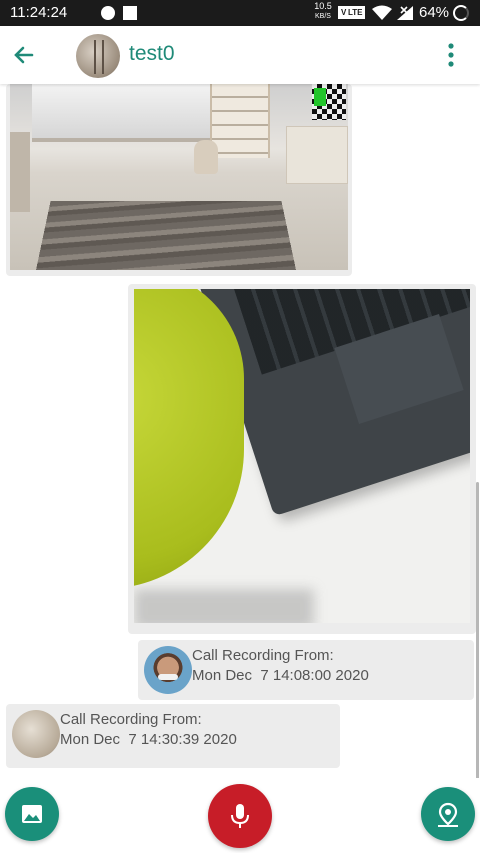 This screenshot has height=853, width=480. Describe the element at coordinates (108, 13) in the screenshot. I see `notification-dot-icon` at that location.